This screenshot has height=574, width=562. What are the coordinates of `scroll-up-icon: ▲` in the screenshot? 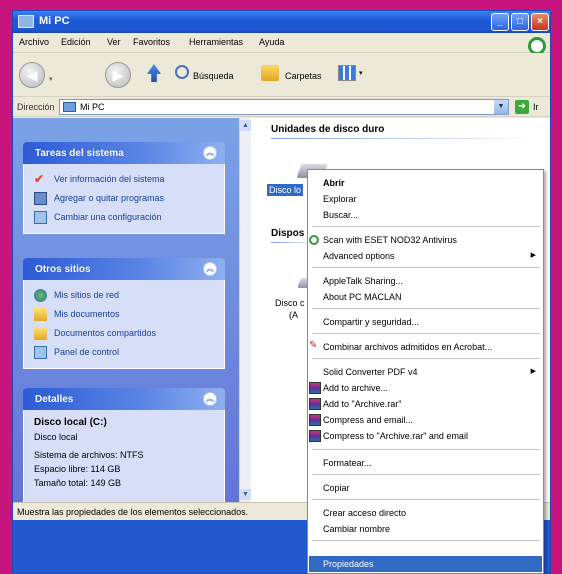 It's located at (245, 125).